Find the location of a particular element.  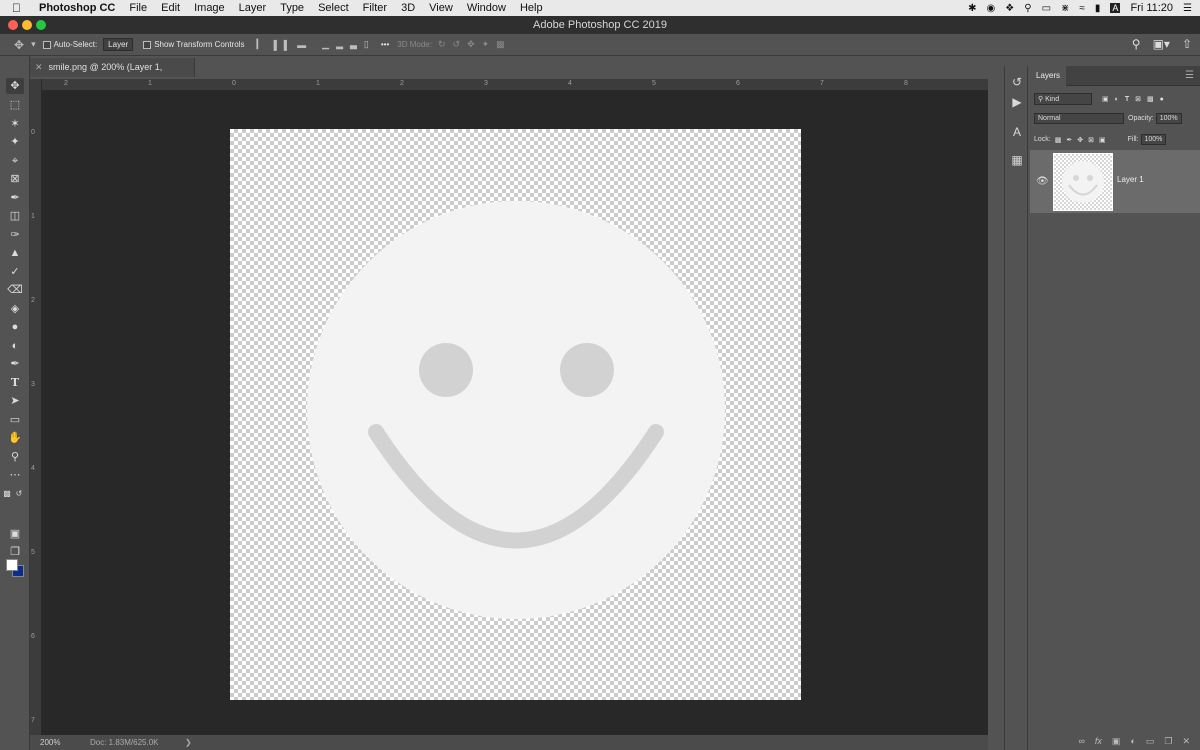

move-tool-preset-icon: ✥ is located at coordinates (19, 45).